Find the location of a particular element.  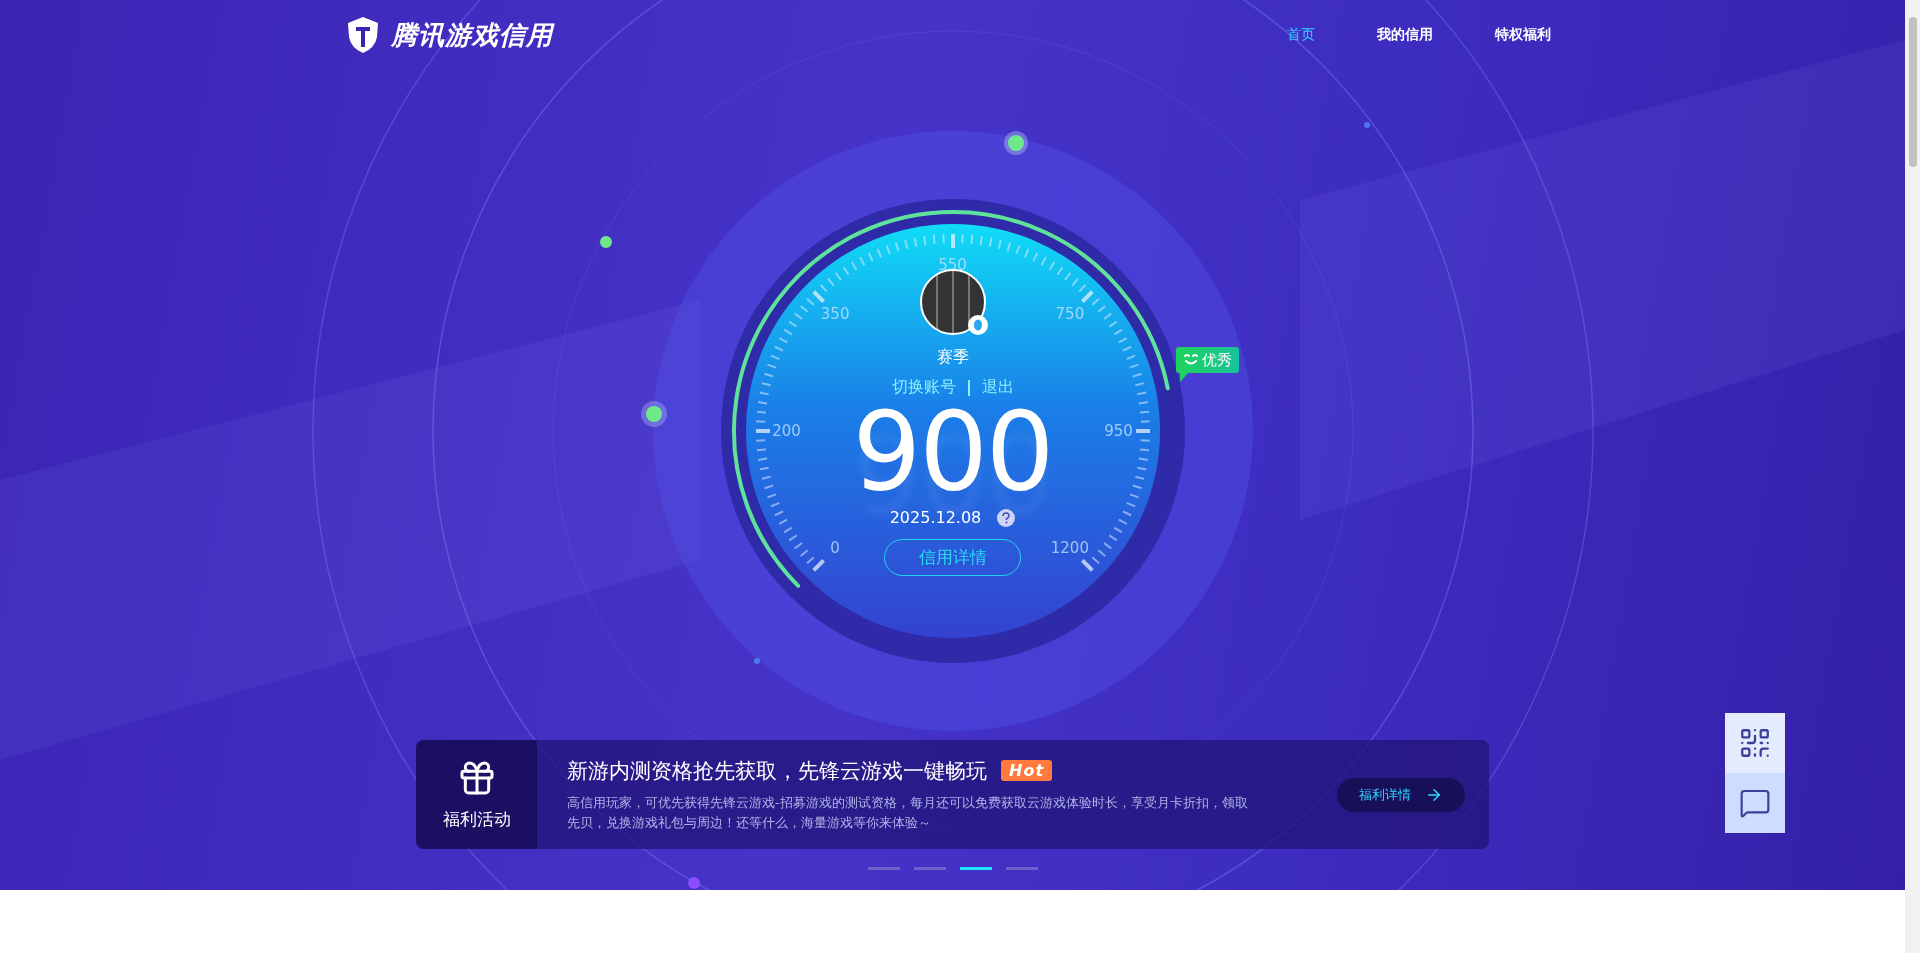

banner-title: 新游内测资格抢先获取，先锋云游戏一键畅玩 is located at coordinates (777, 771).